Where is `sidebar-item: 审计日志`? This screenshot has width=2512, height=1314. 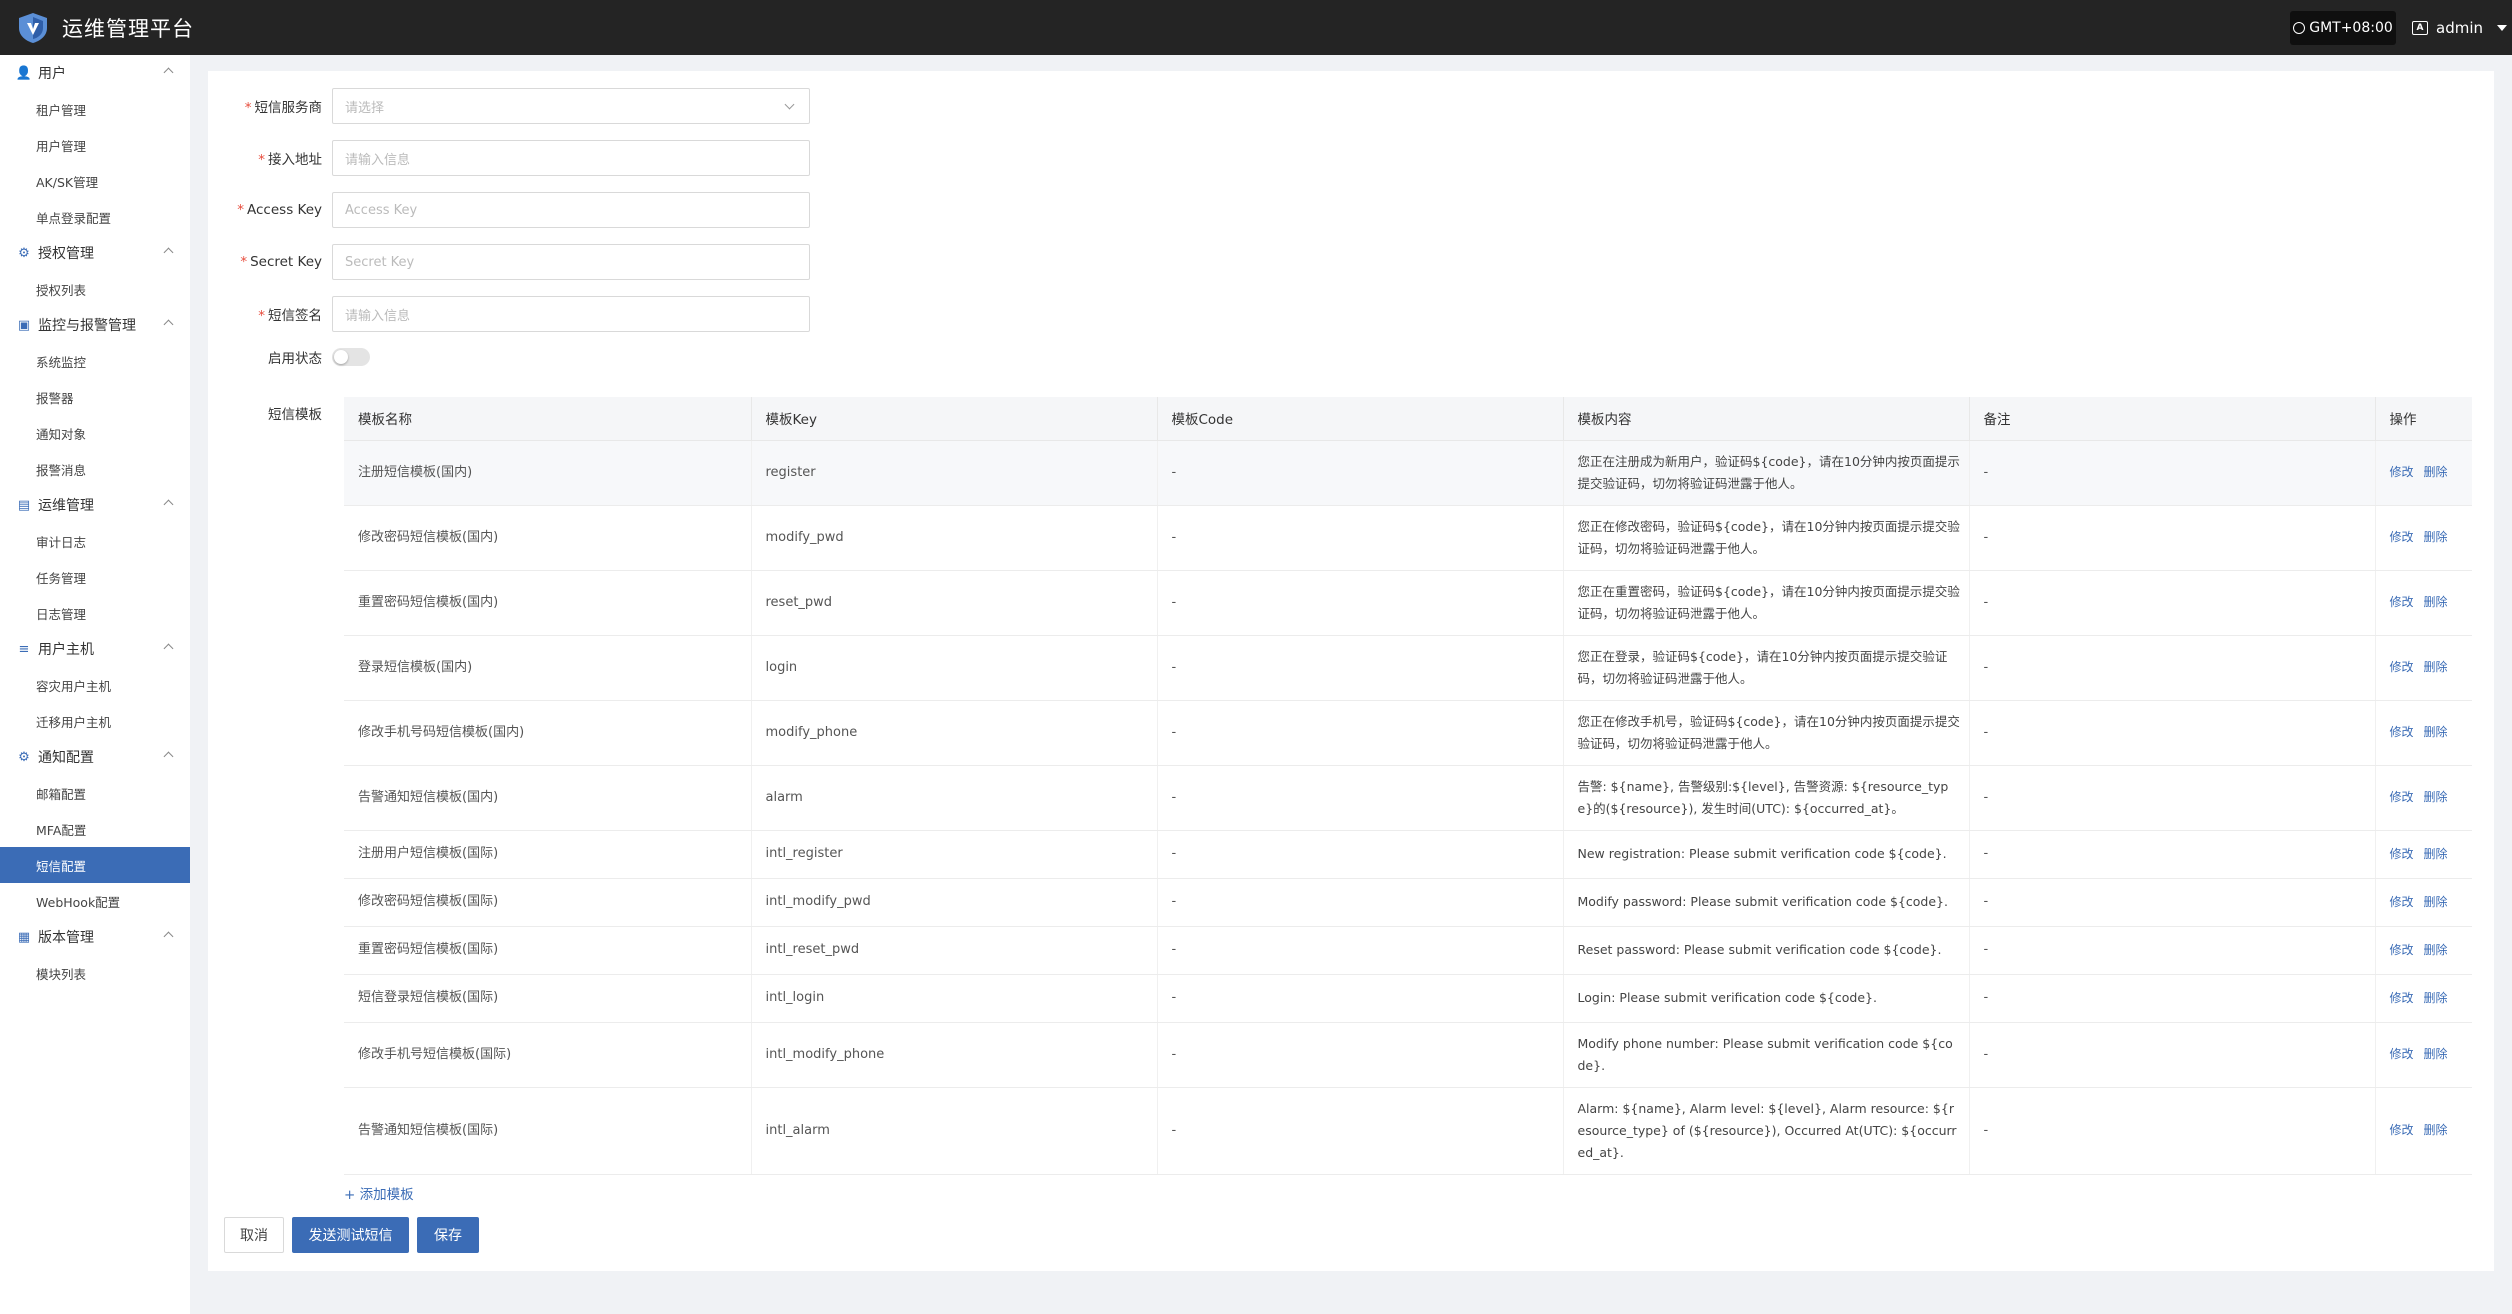 sidebar-item: 审计日志 is located at coordinates (95, 541).